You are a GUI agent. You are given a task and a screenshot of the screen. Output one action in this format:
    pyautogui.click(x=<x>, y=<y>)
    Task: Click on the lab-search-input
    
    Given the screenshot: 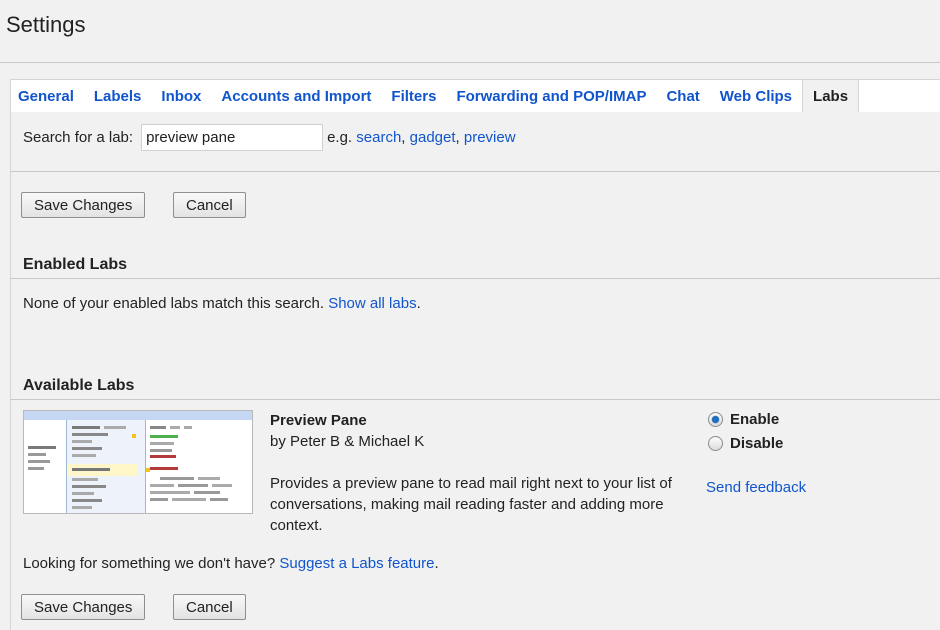 What is the action you would take?
    pyautogui.click(x=232, y=137)
    